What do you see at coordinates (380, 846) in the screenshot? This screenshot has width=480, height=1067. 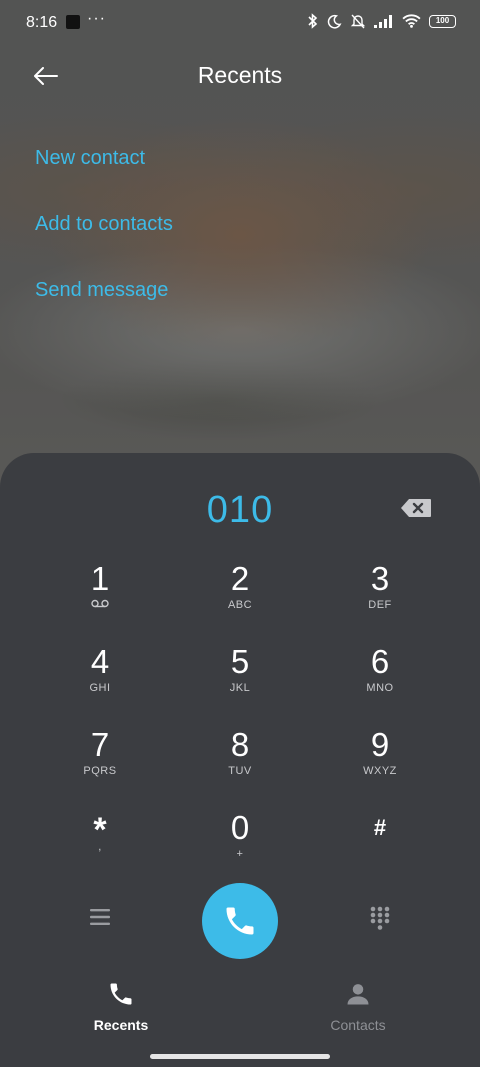 I see `key-hash: #` at bounding box center [380, 846].